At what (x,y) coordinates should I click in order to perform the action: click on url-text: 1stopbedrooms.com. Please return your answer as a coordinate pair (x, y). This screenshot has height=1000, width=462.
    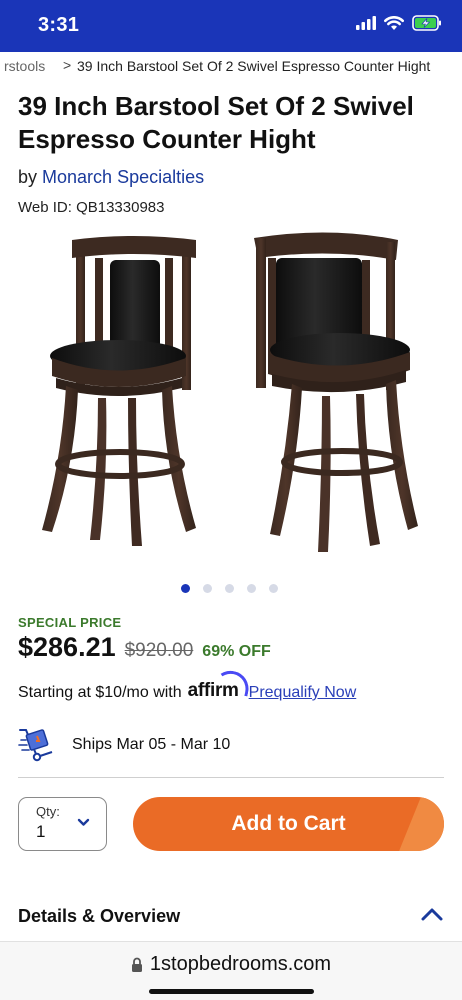
    Looking at the image, I should click on (240, 964).